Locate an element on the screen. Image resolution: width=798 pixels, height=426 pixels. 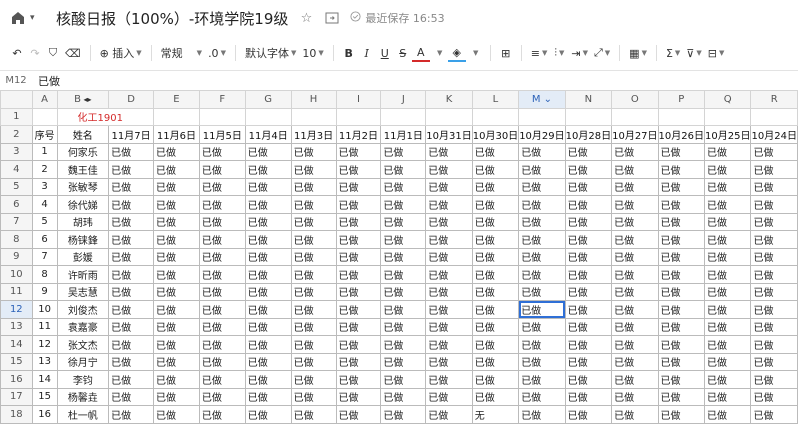
row-header-4: 4 is located at coordinates (16, 169).